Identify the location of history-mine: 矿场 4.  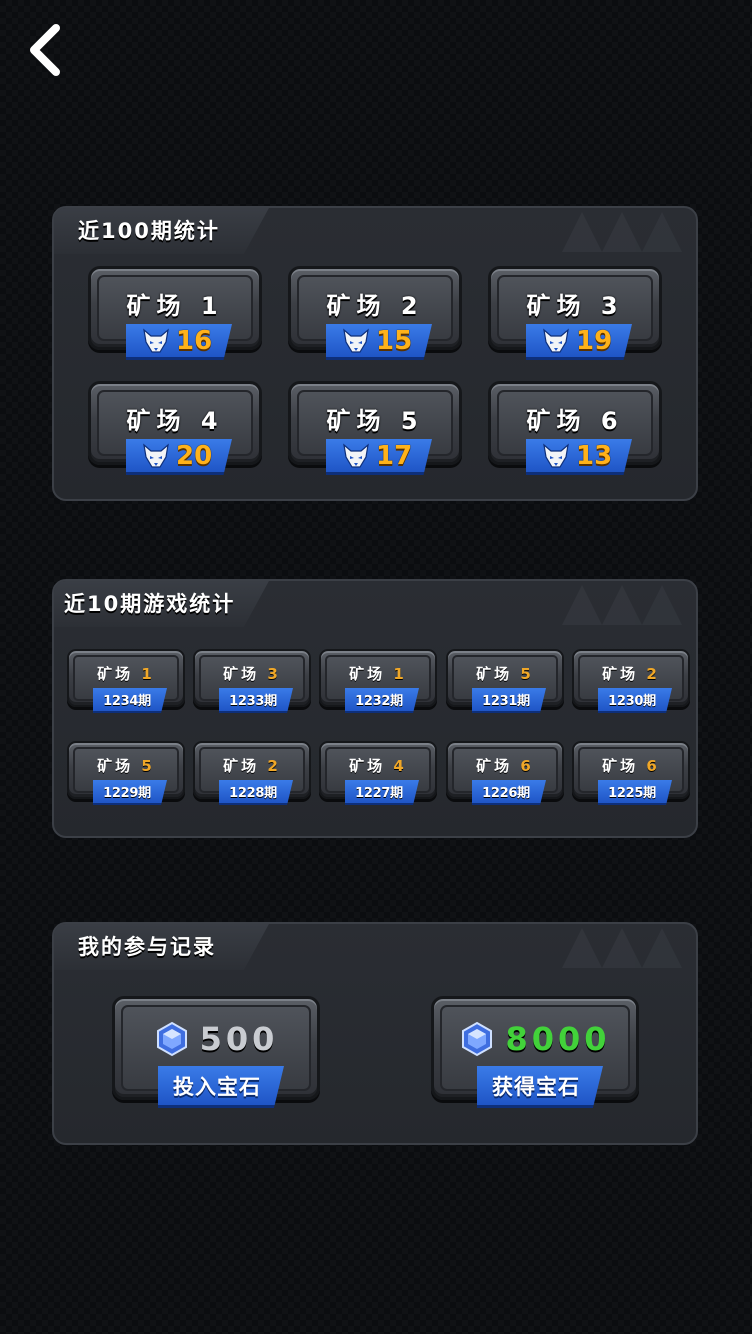
(378, 765).